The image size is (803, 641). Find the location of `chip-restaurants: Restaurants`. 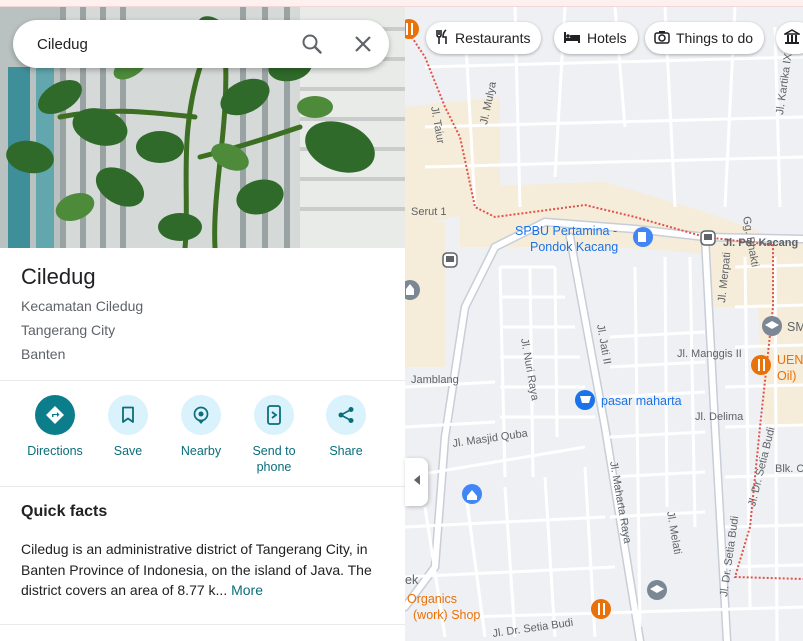

chip-restaurants: Restaurants is located at coordinates (484, 38).